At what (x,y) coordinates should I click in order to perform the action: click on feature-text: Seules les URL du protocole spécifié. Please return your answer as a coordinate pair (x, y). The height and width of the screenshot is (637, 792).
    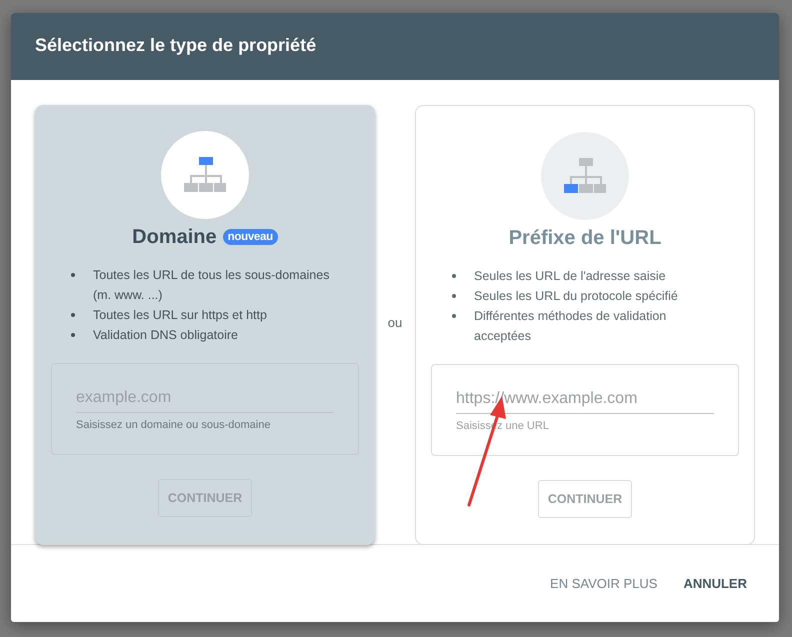
    Looking at the image, I should click on (576, 296).